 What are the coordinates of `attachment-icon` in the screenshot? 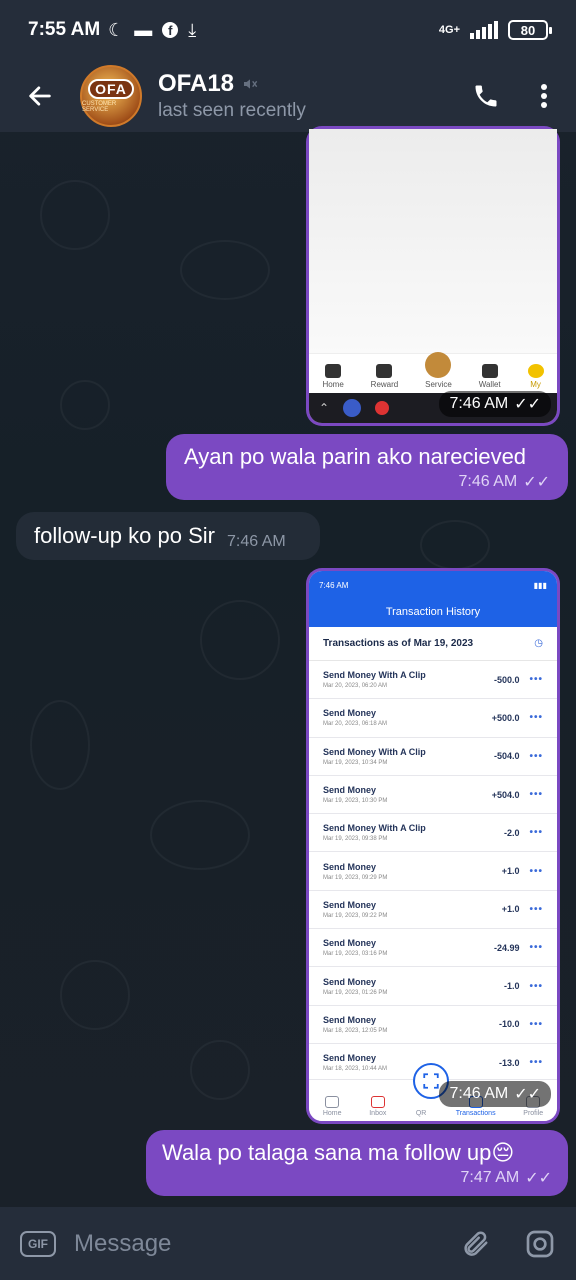 It's located at (475, 1244).